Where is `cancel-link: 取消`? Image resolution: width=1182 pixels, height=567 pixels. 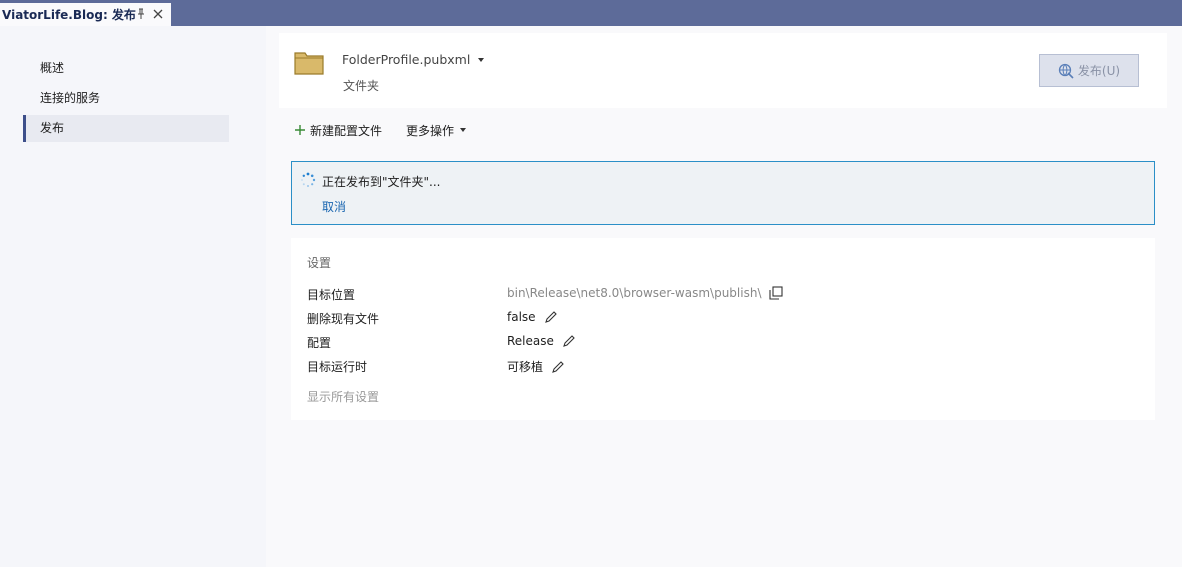
cancel-link: 取消 is located at coordinates (334, 206).